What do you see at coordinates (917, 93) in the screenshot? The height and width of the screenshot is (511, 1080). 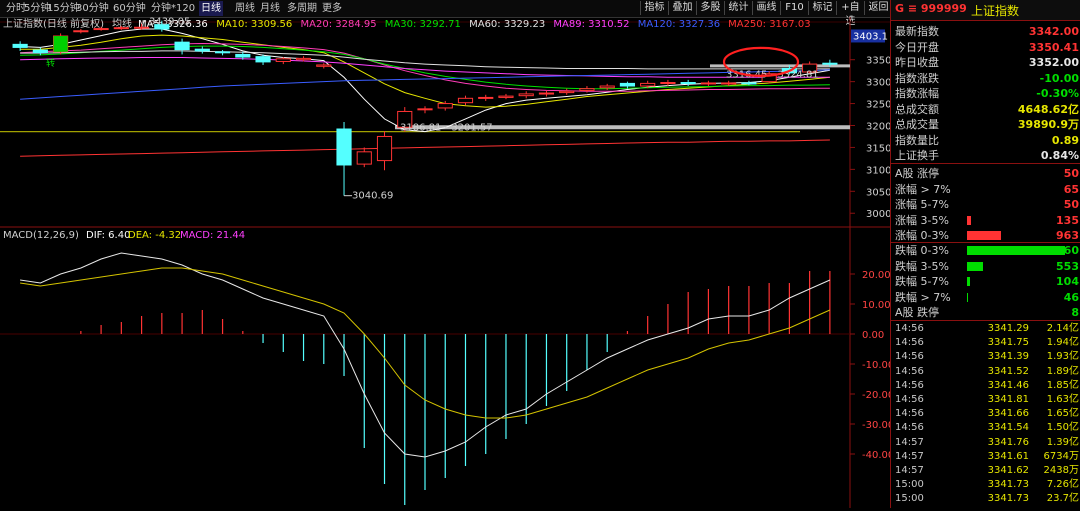 I see `stat-label: 指数涨幅` at bounding box center [917, 93].